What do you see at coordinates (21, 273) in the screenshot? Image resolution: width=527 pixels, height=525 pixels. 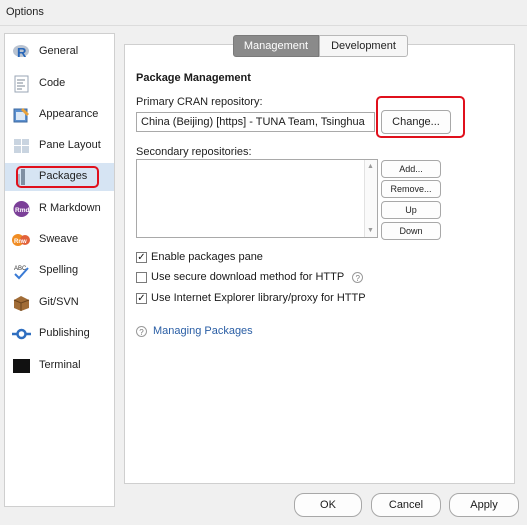 I see `spelling-icon: ABC` at bounding box center [21, 273].